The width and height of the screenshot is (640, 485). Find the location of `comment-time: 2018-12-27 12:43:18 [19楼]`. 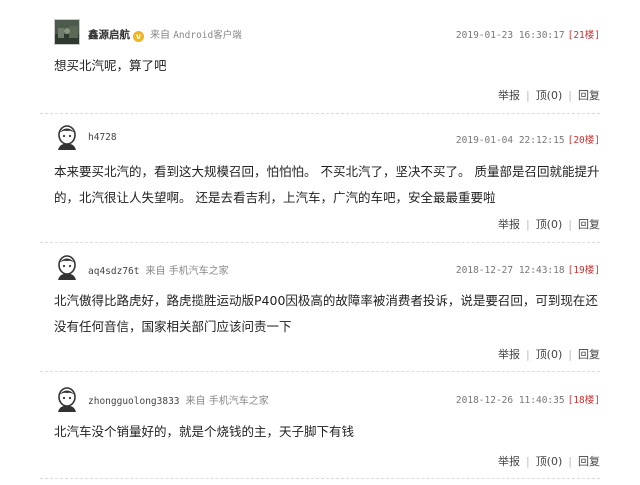

comment-time: 2018-12-27 12:43:18 [19楼] is located at coordinates (528, 269).